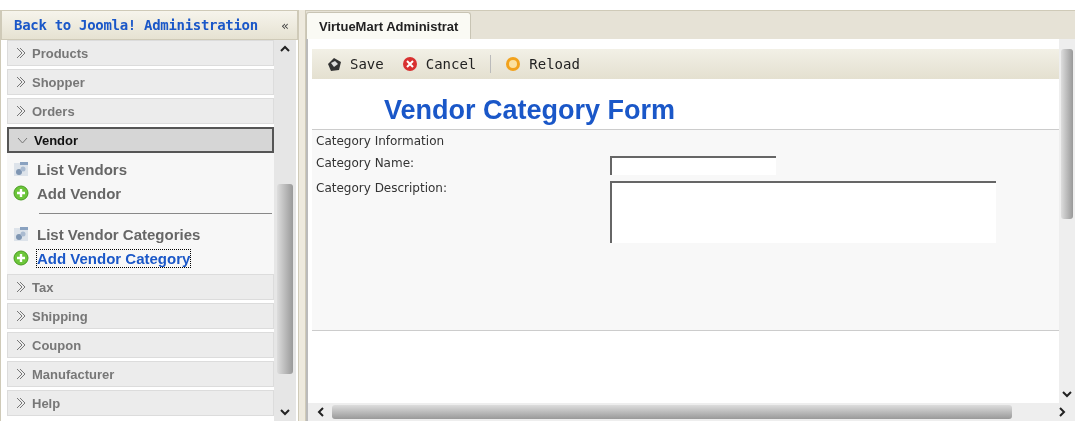  I want to click on menu-section-header: Tax, so click(140, 287).